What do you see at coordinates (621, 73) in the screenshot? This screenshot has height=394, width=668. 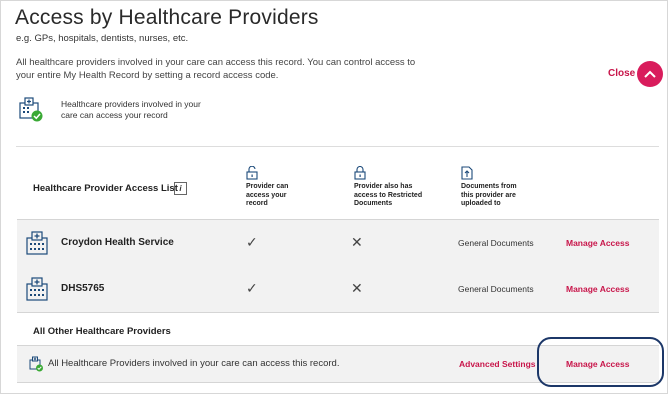 I see `close-label: Close` at bounding box center [621, 73].